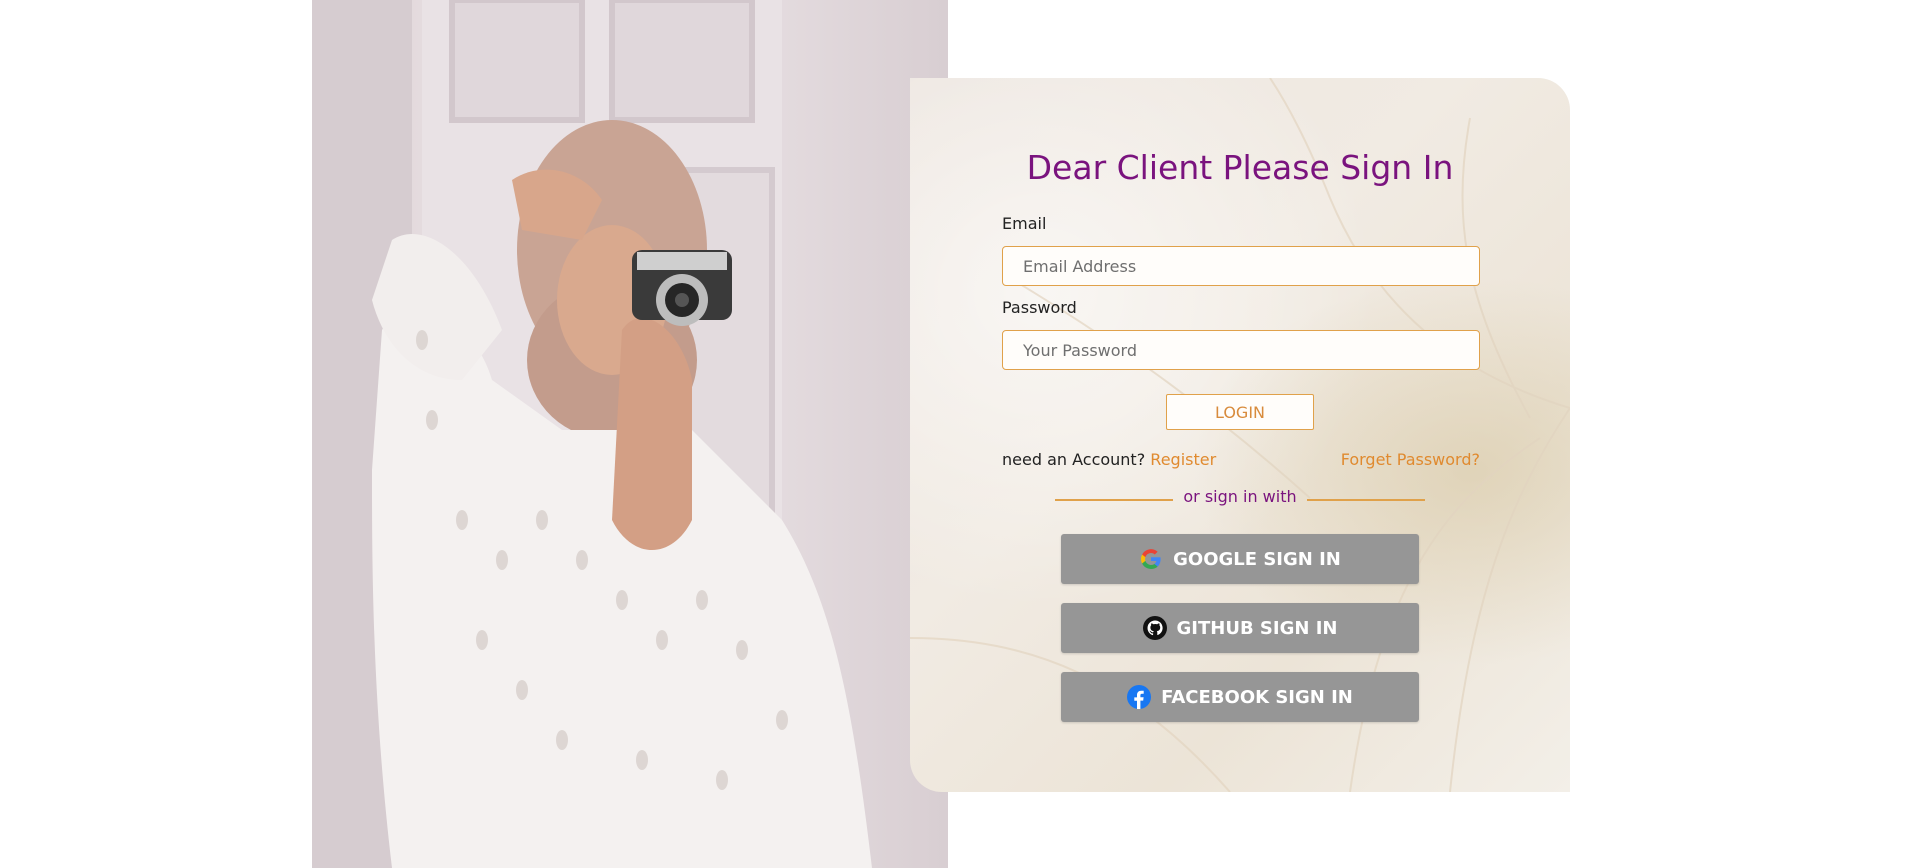 This screenshot has height=868, width=1920. I want to click on email-input, so click(1241, 266).